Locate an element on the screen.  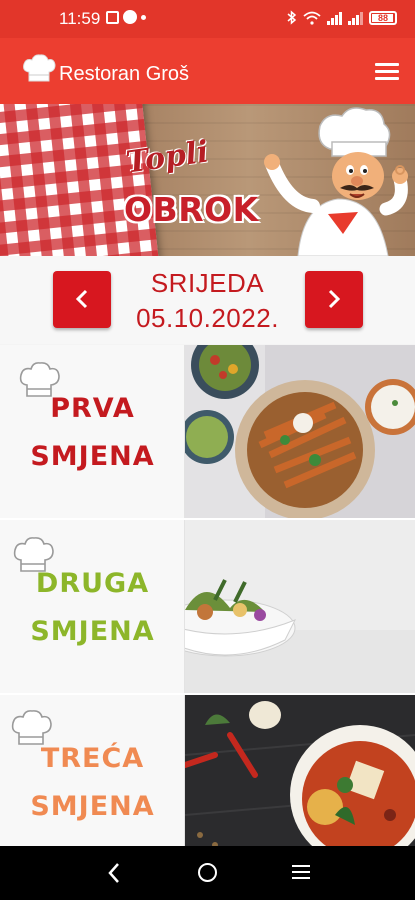
banner-title-line2: OBROK is located at coordinates (191, 209).